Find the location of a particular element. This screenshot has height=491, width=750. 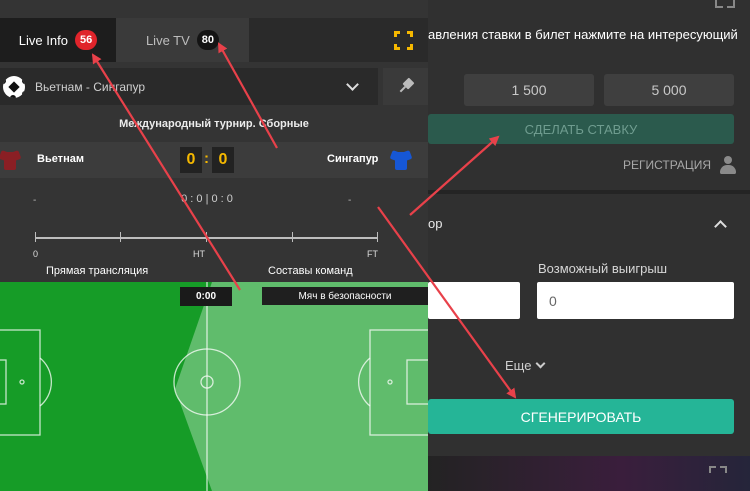

more-toggle: Еще is located at coordinates (525, 365).